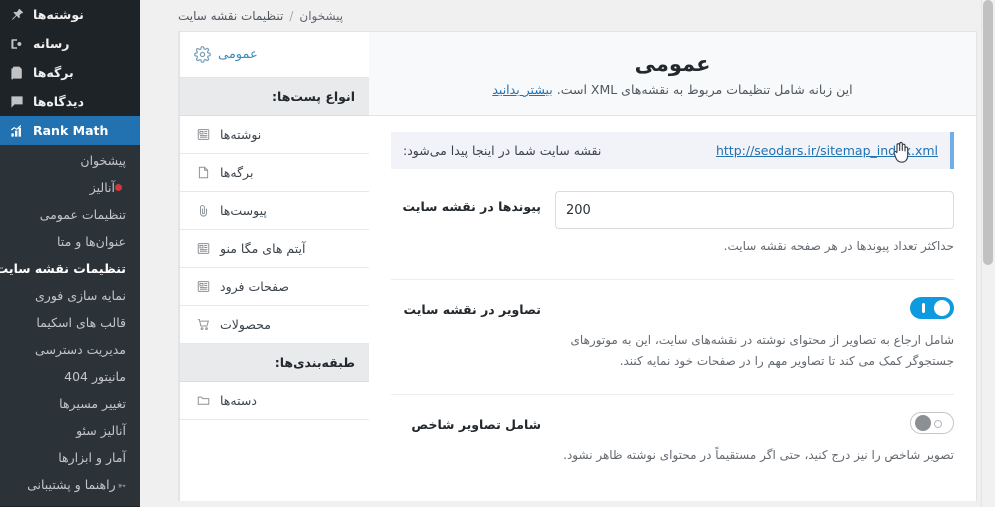 Image resolution: width=995 pixels, height=507 pixels. I want to click on cpt-tab-attachments: پیوست‌ها, so click(274, 211).